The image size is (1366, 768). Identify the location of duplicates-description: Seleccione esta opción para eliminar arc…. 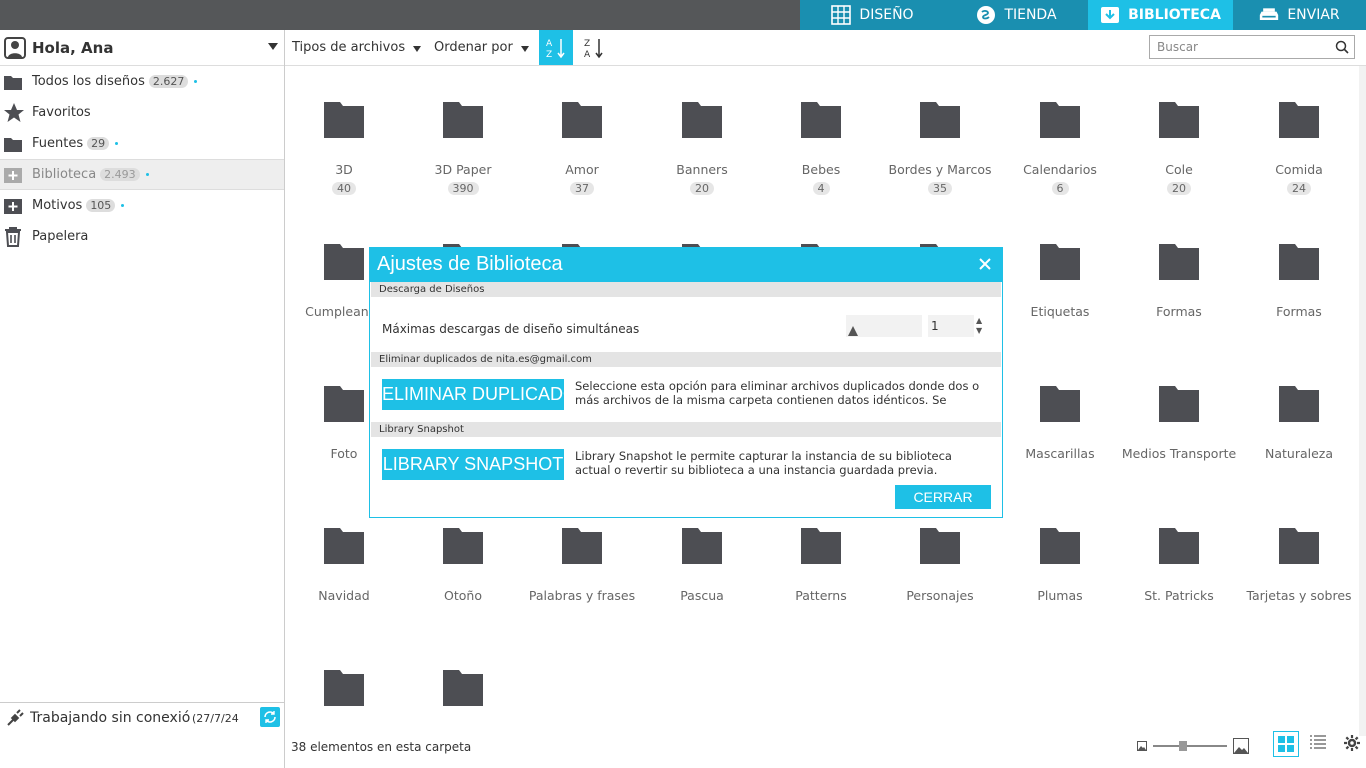
(777, 393).